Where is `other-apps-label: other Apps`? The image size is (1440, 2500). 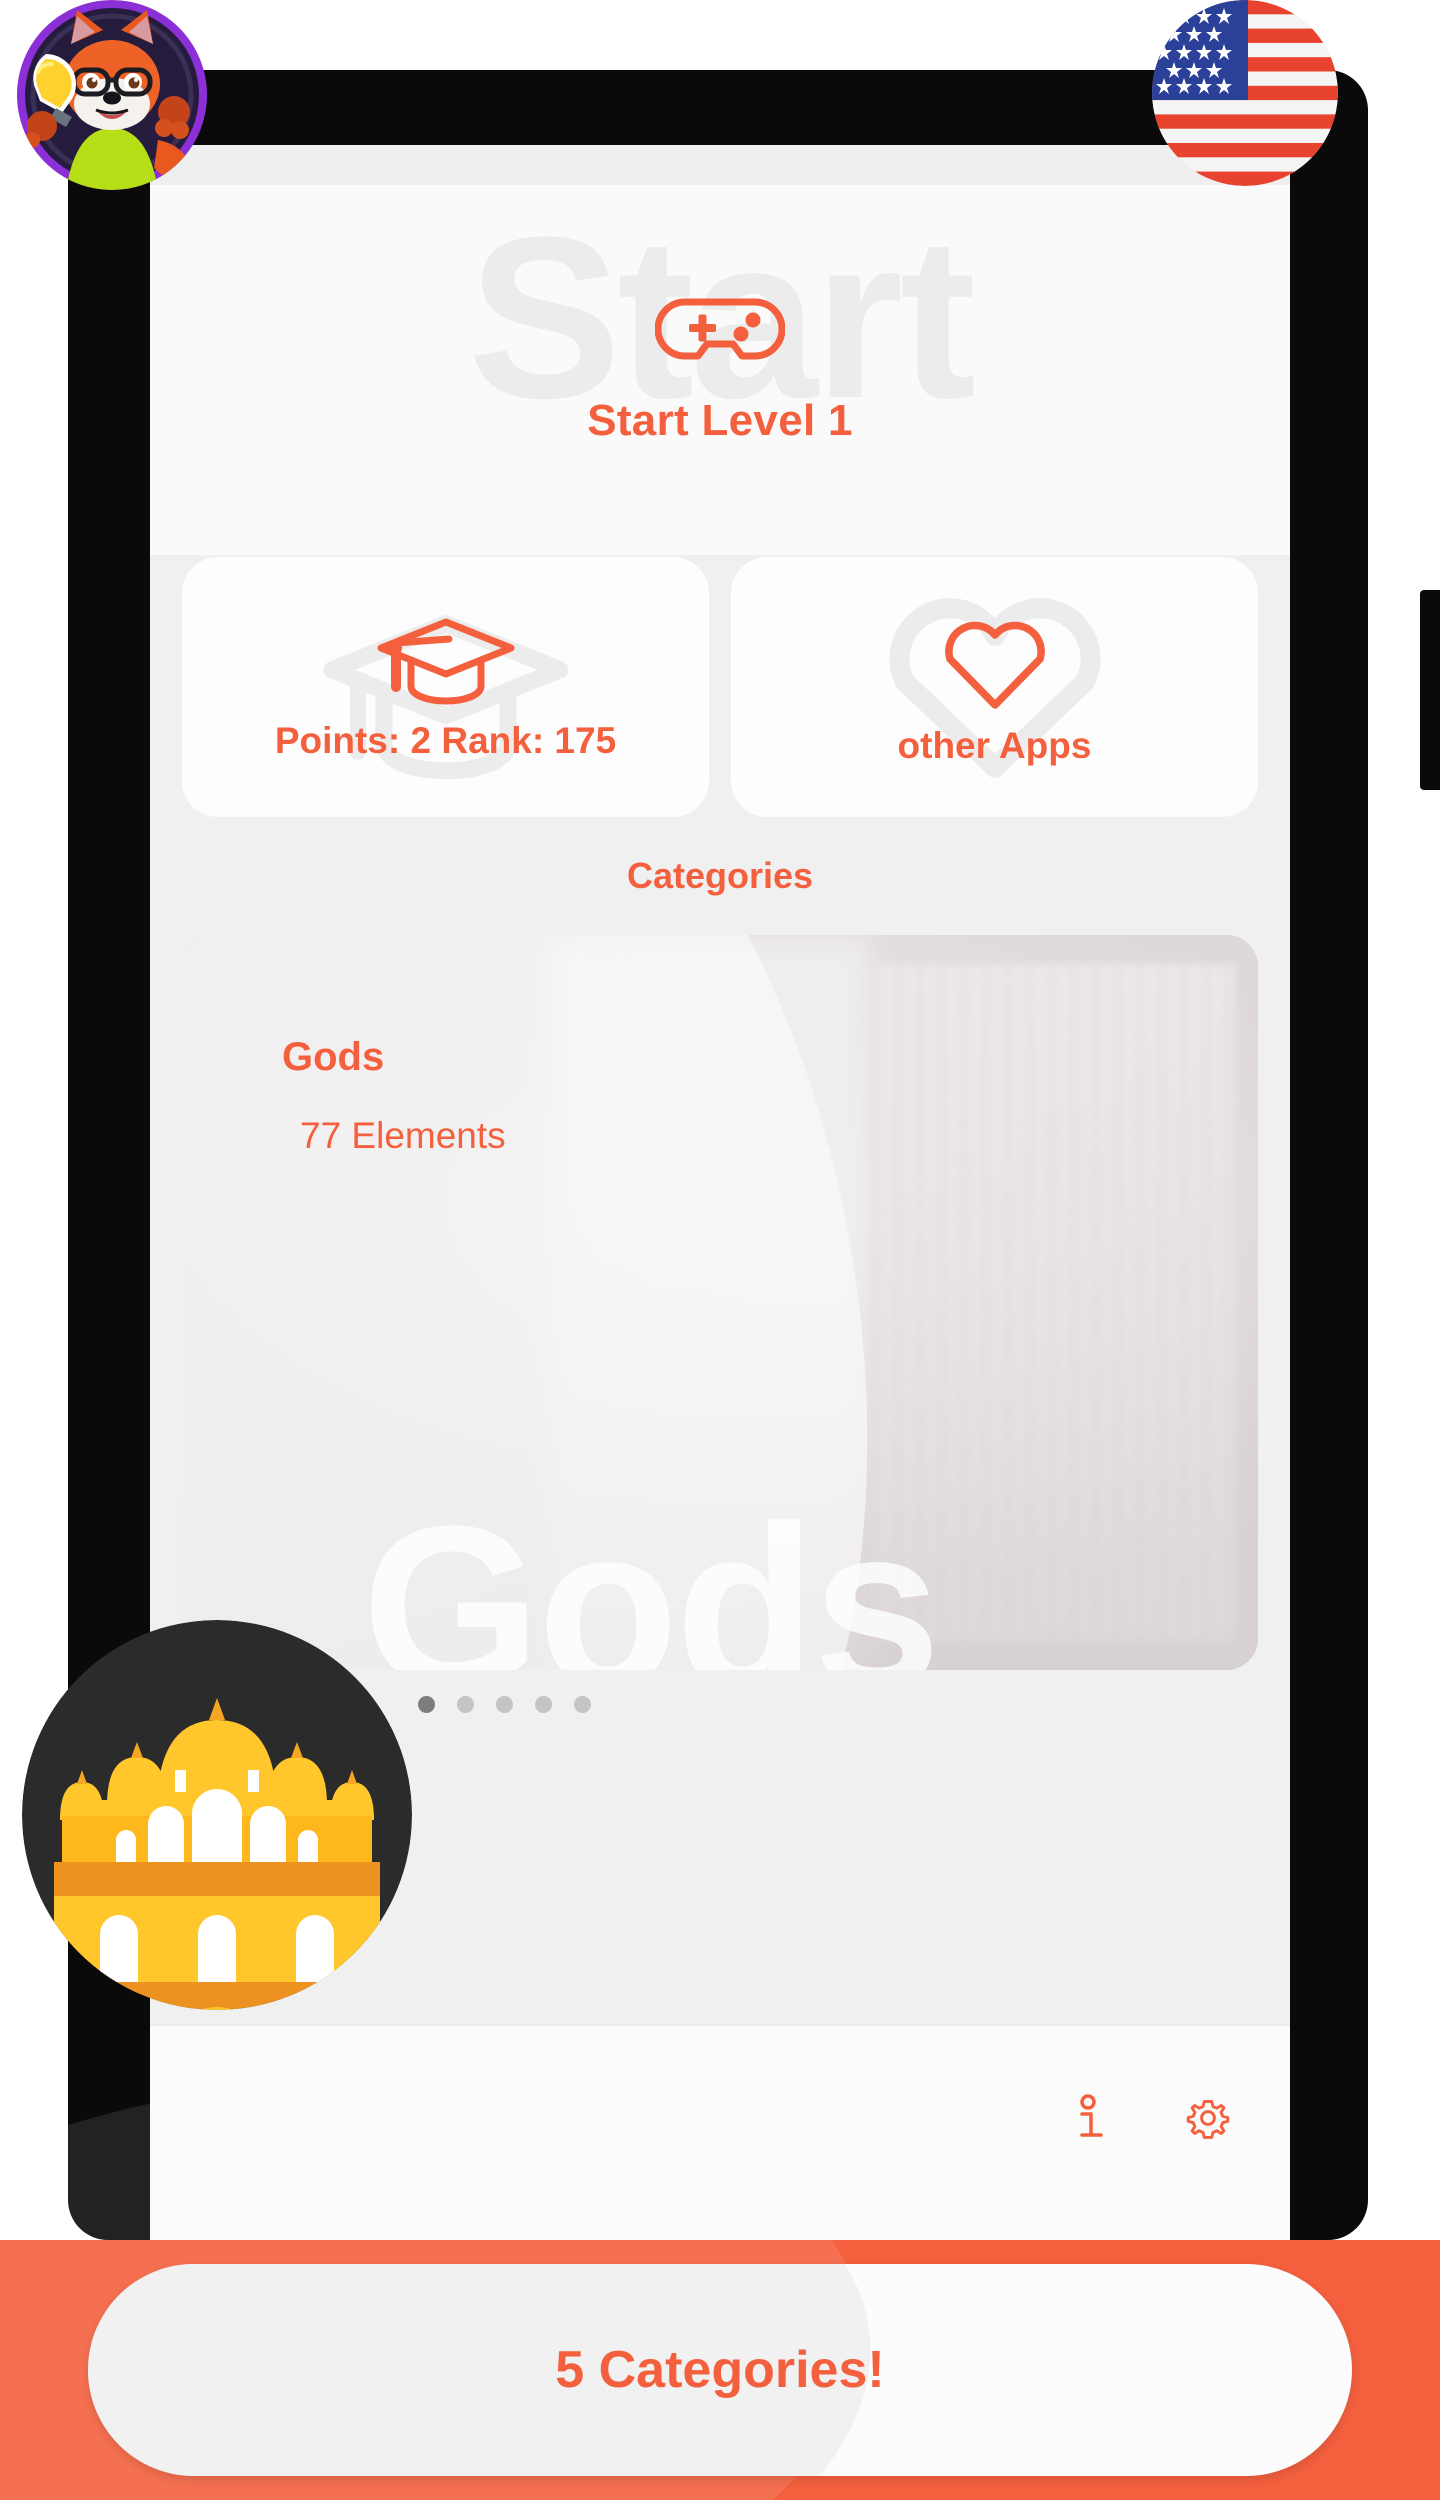 other-apps-label: other Apps is located at coordinates (994, 745).